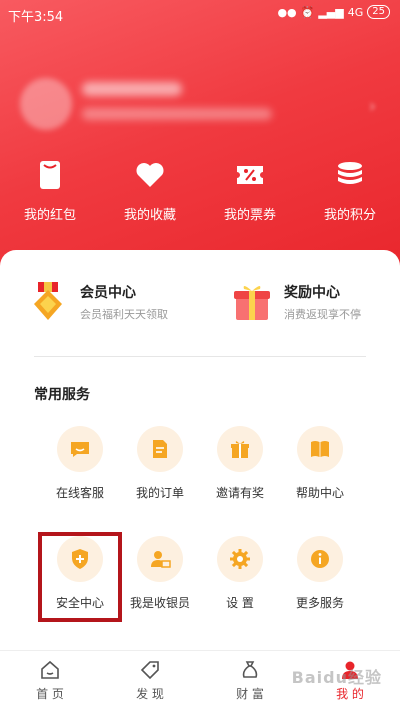 The width and height of the screenshot is (400, 711). I want to click on quick-label: 我的票券, so click(249, 215).